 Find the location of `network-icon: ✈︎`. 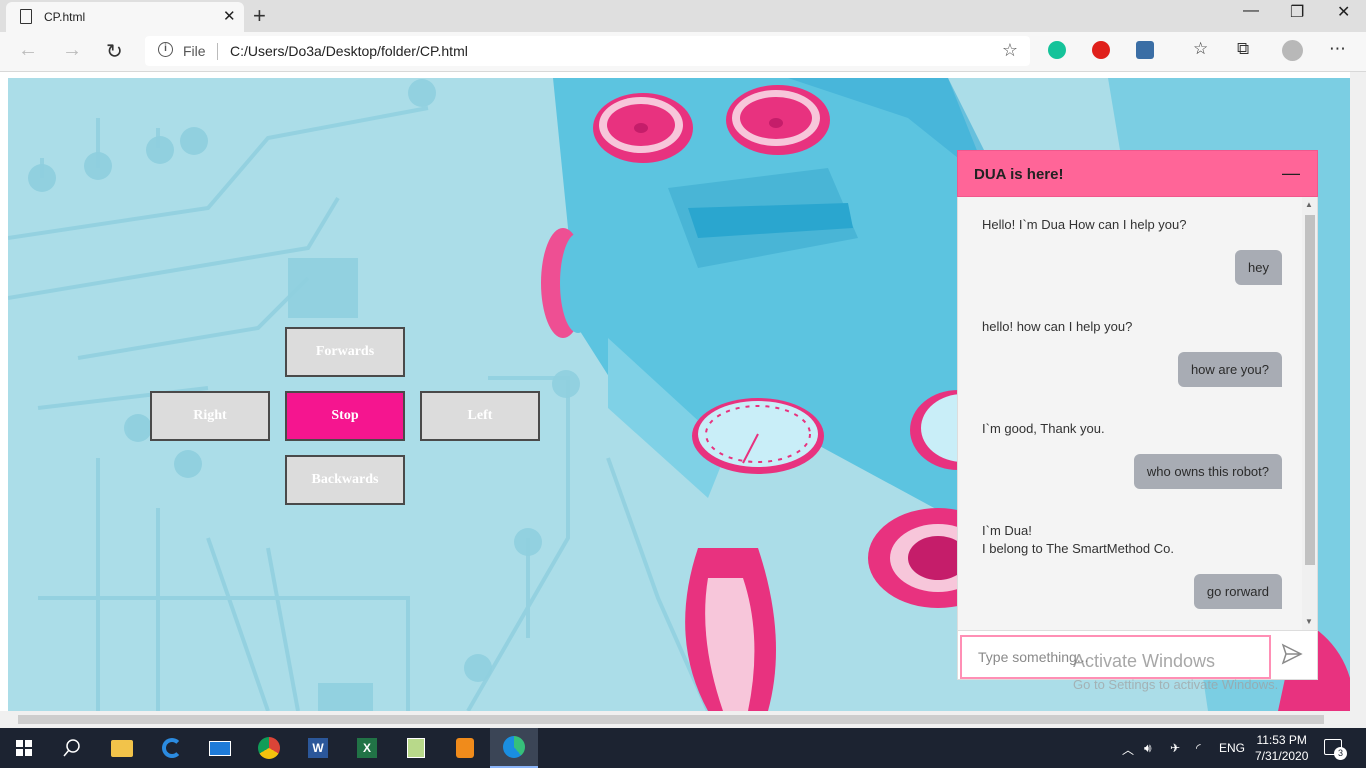

network-icon: ✈︎ is located at coordinates (1175, 748).